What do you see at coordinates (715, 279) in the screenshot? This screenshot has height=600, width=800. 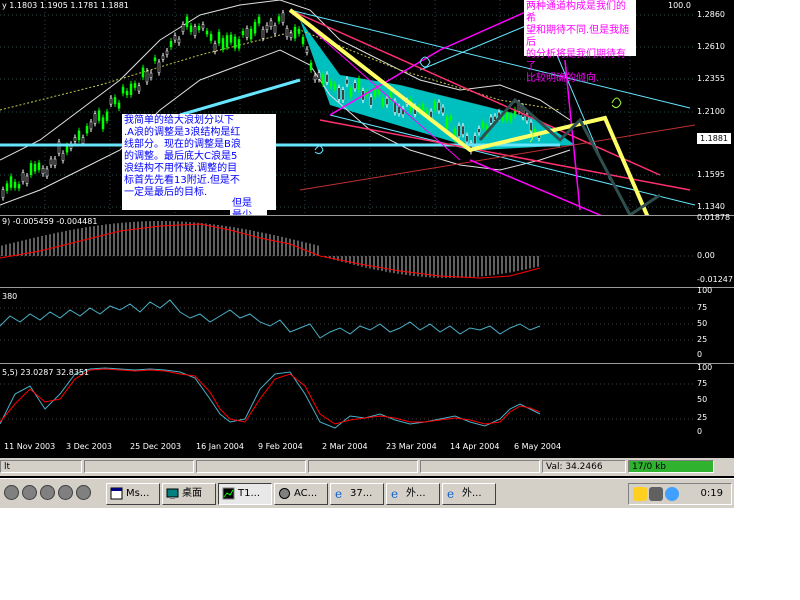 I see `macd-tick: -0.01247` at bounding box center [715, 279].